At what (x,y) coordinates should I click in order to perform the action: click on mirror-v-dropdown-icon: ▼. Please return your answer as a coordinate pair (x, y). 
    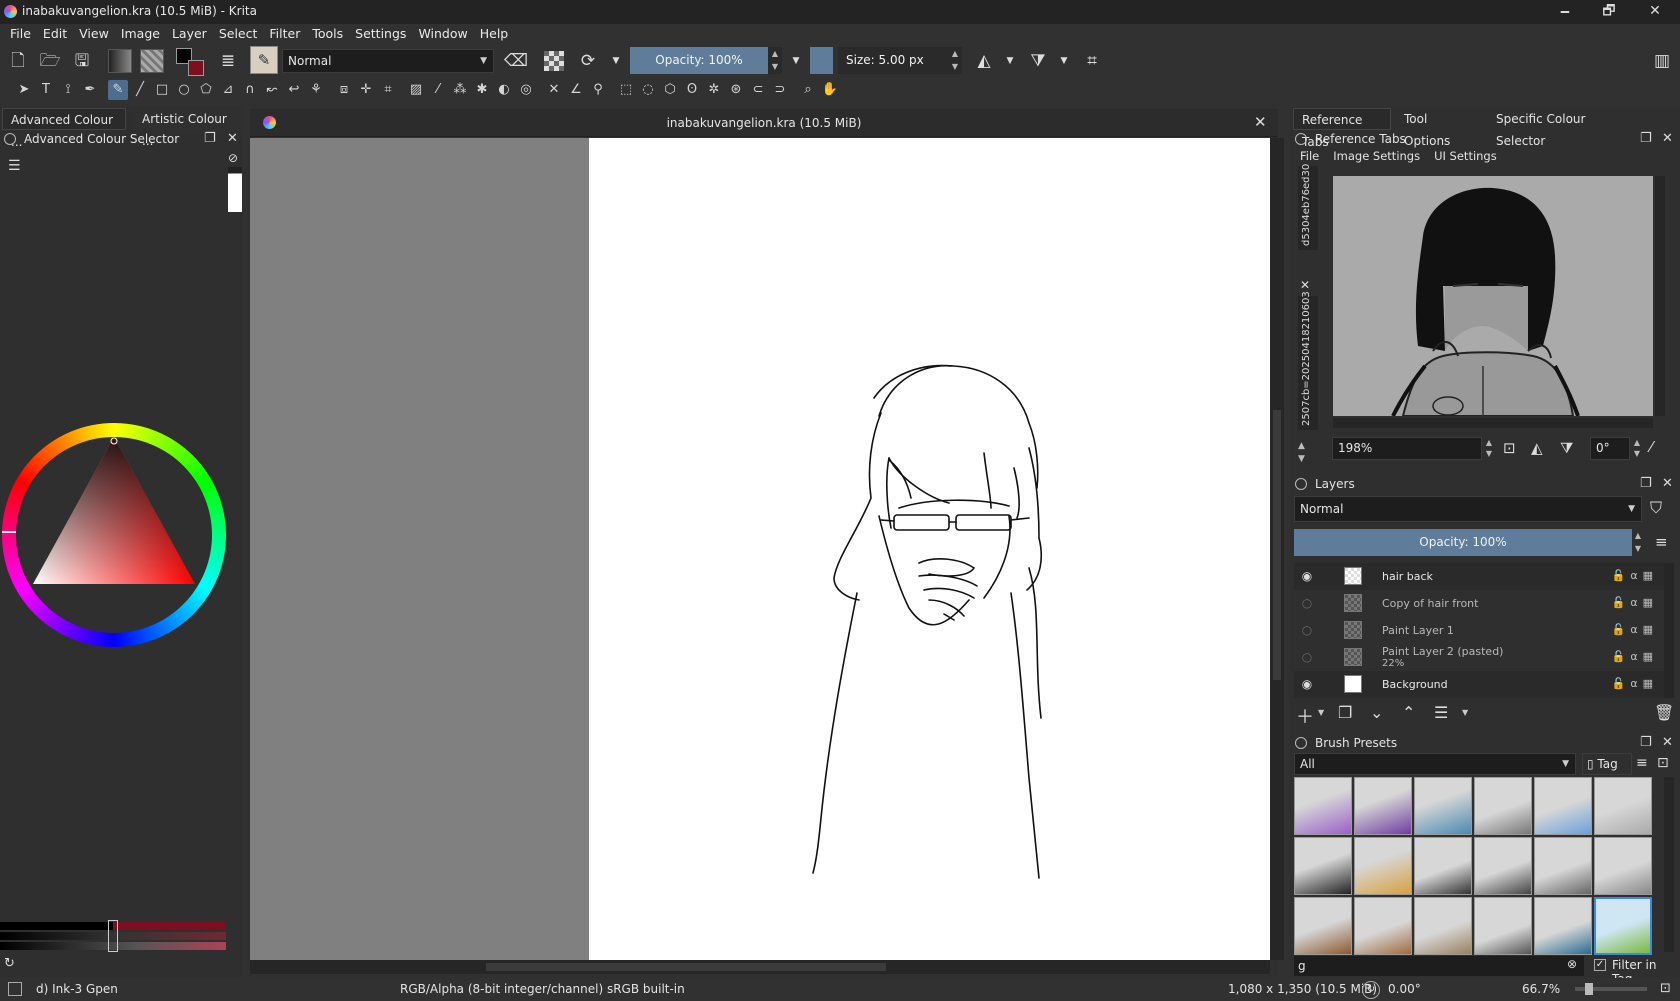
    Looking at the image, I should click on (1064, 61).